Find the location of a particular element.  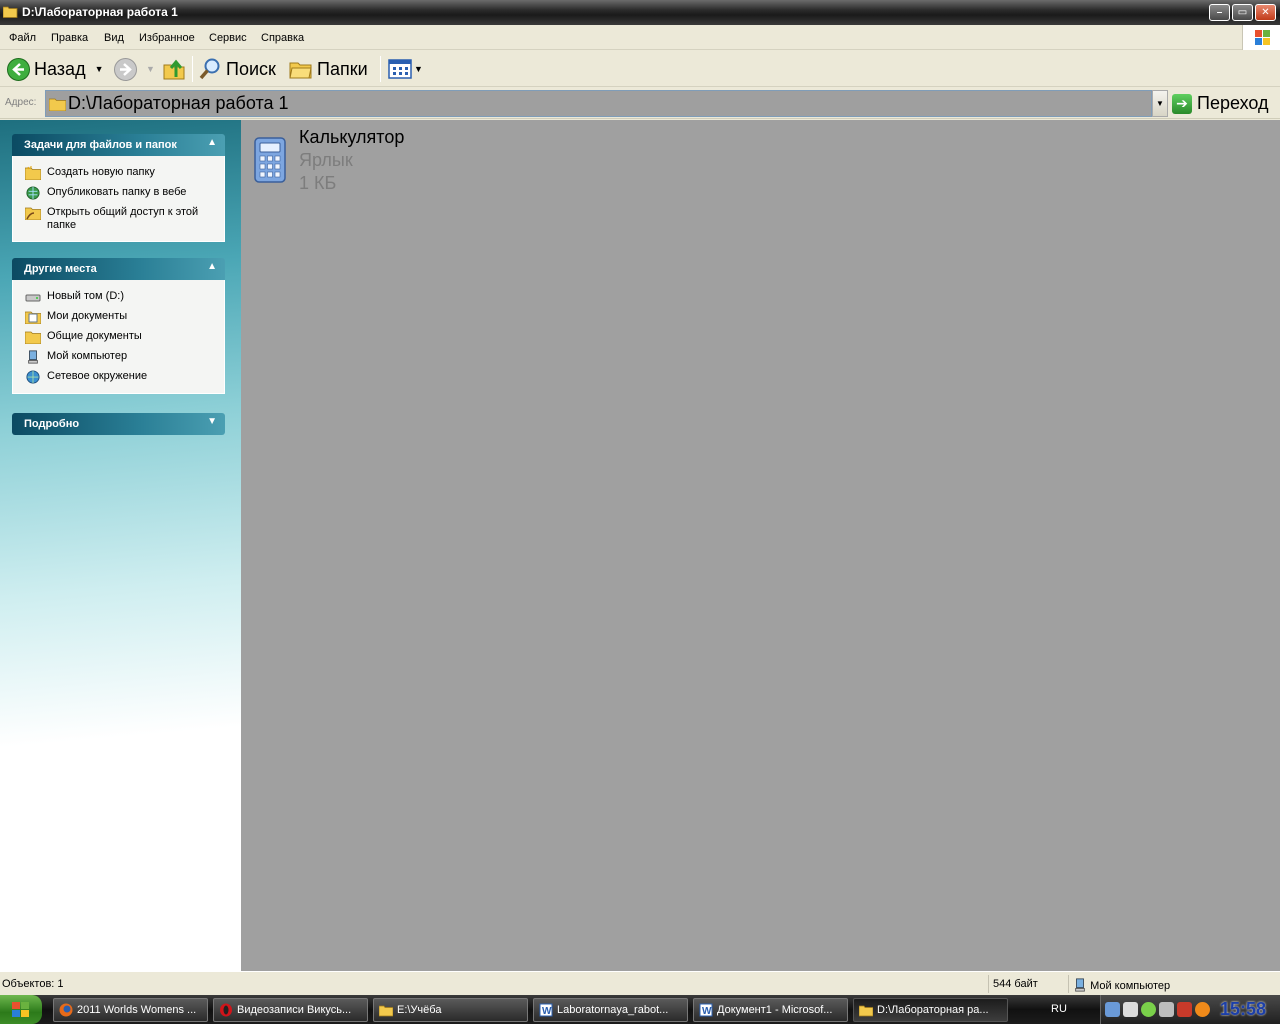

task-label: Опубликовать папку в вебе is located at coordinates (117, 192).